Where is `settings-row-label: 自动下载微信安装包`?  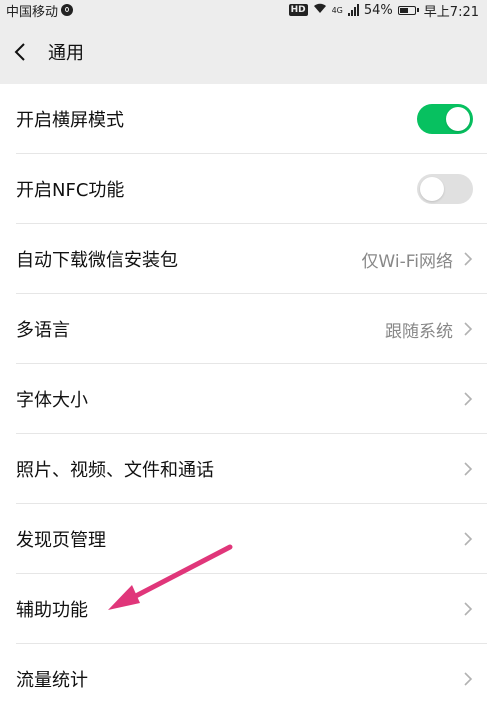 settings-row-label: 自动下载微信安装包 is located at coordinates (97, 260).